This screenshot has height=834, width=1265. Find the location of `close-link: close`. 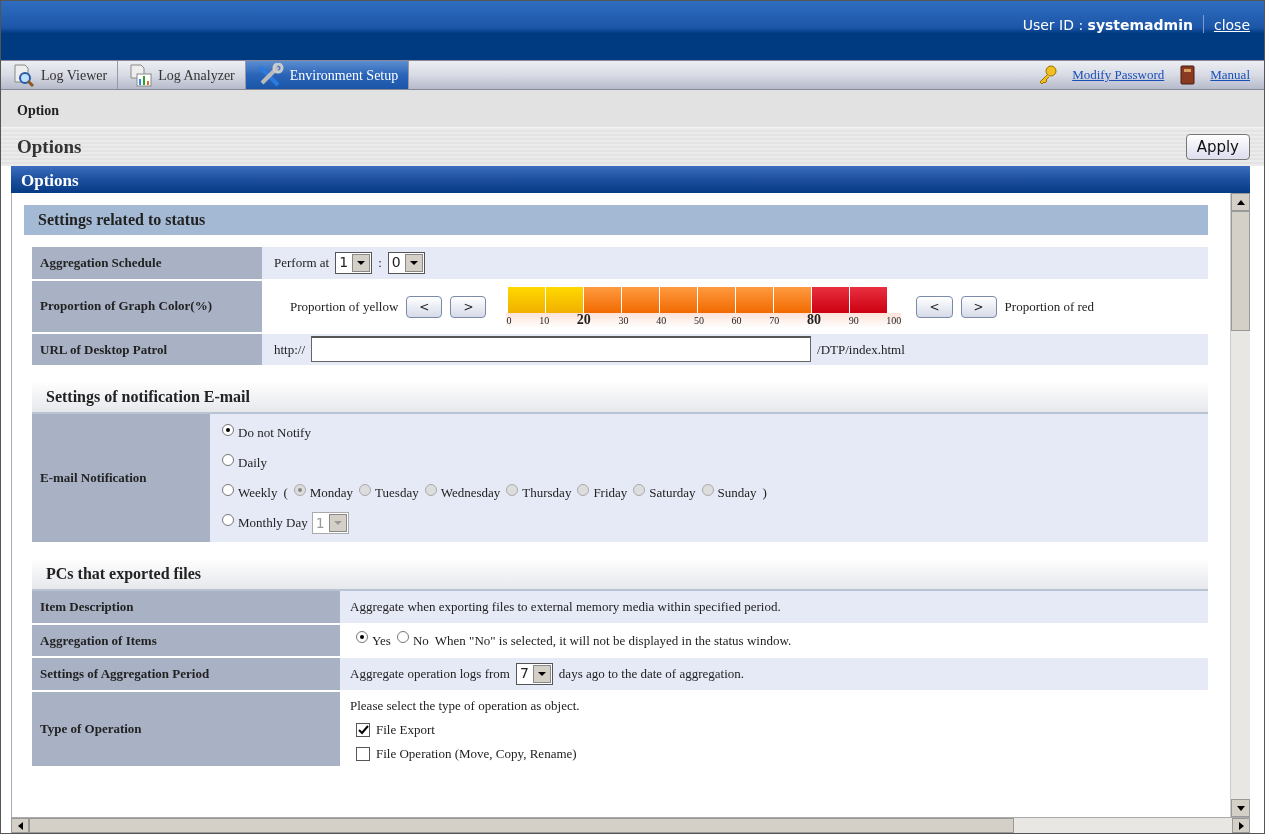

close-link: close is located at coordinates (1231, 25).